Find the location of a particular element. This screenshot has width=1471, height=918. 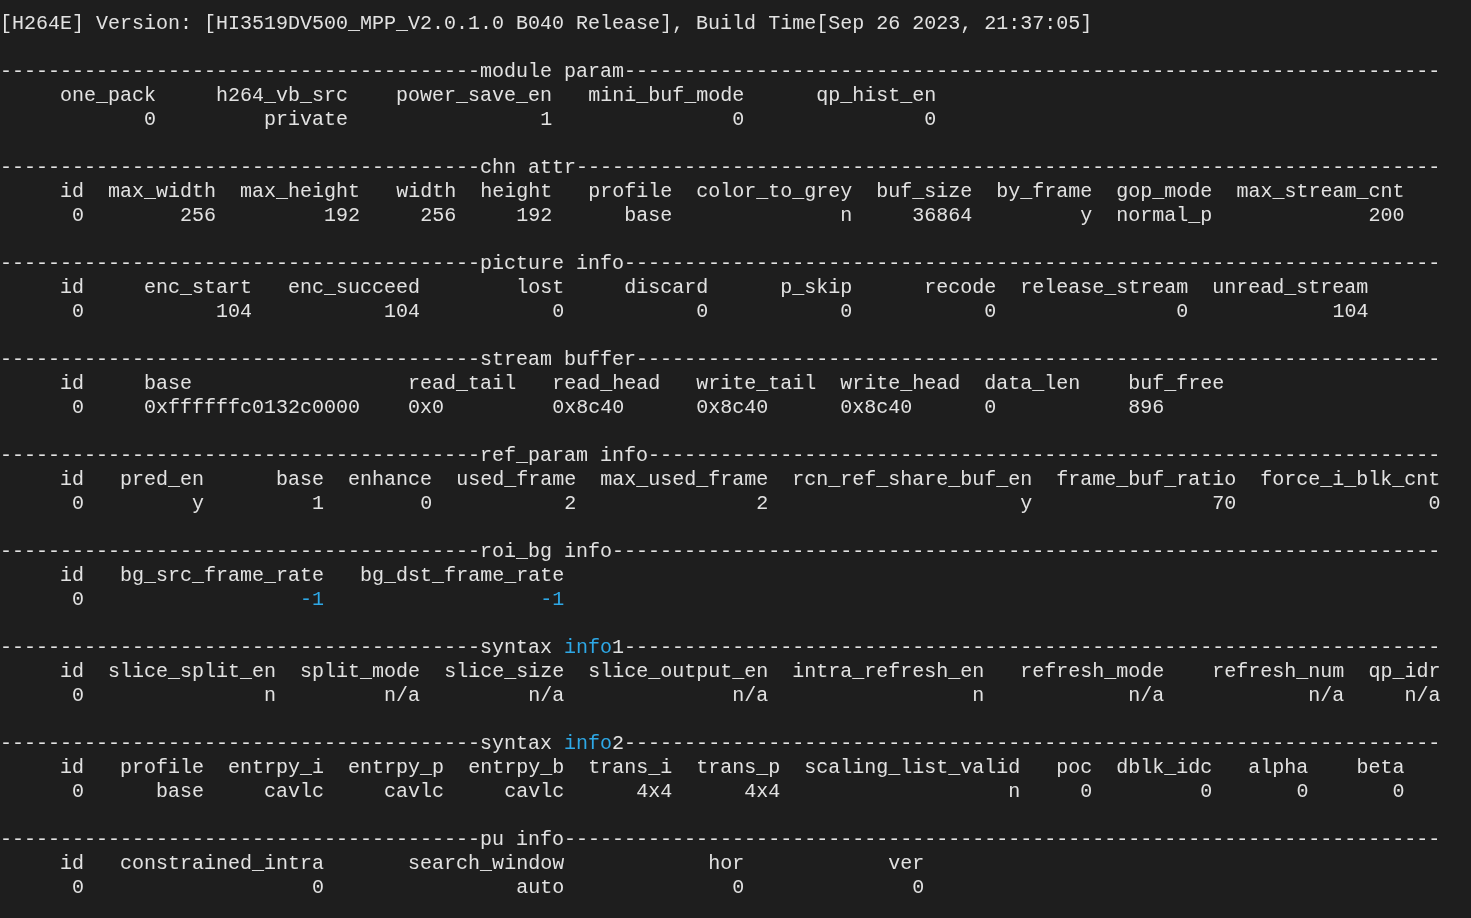

section-title: ----------------------------------------module param-------------------------------------------------------------------- is located at coordinates (720, 71).